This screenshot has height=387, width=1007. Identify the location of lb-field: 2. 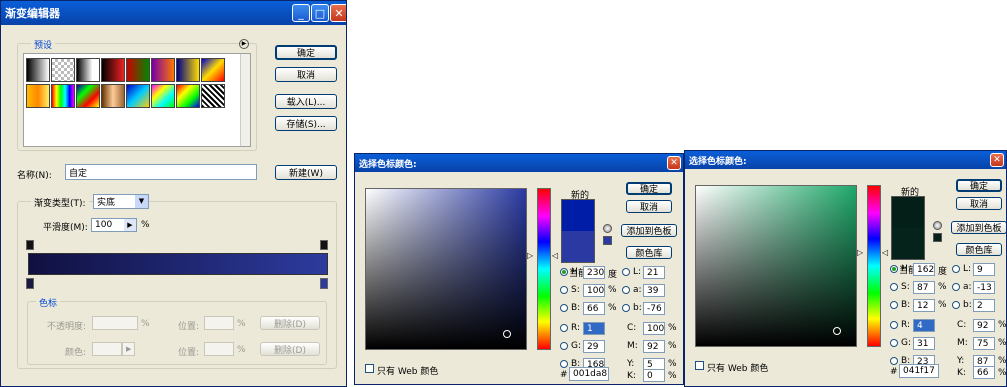
(984, 305).